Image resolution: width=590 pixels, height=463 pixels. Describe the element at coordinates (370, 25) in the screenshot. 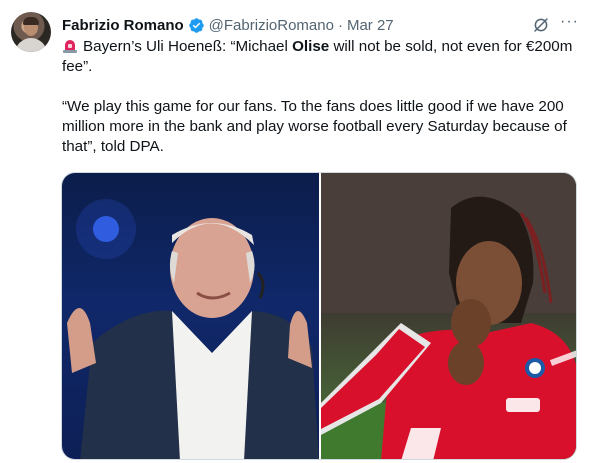

I see `tweet-date: Mar 27` at that location.